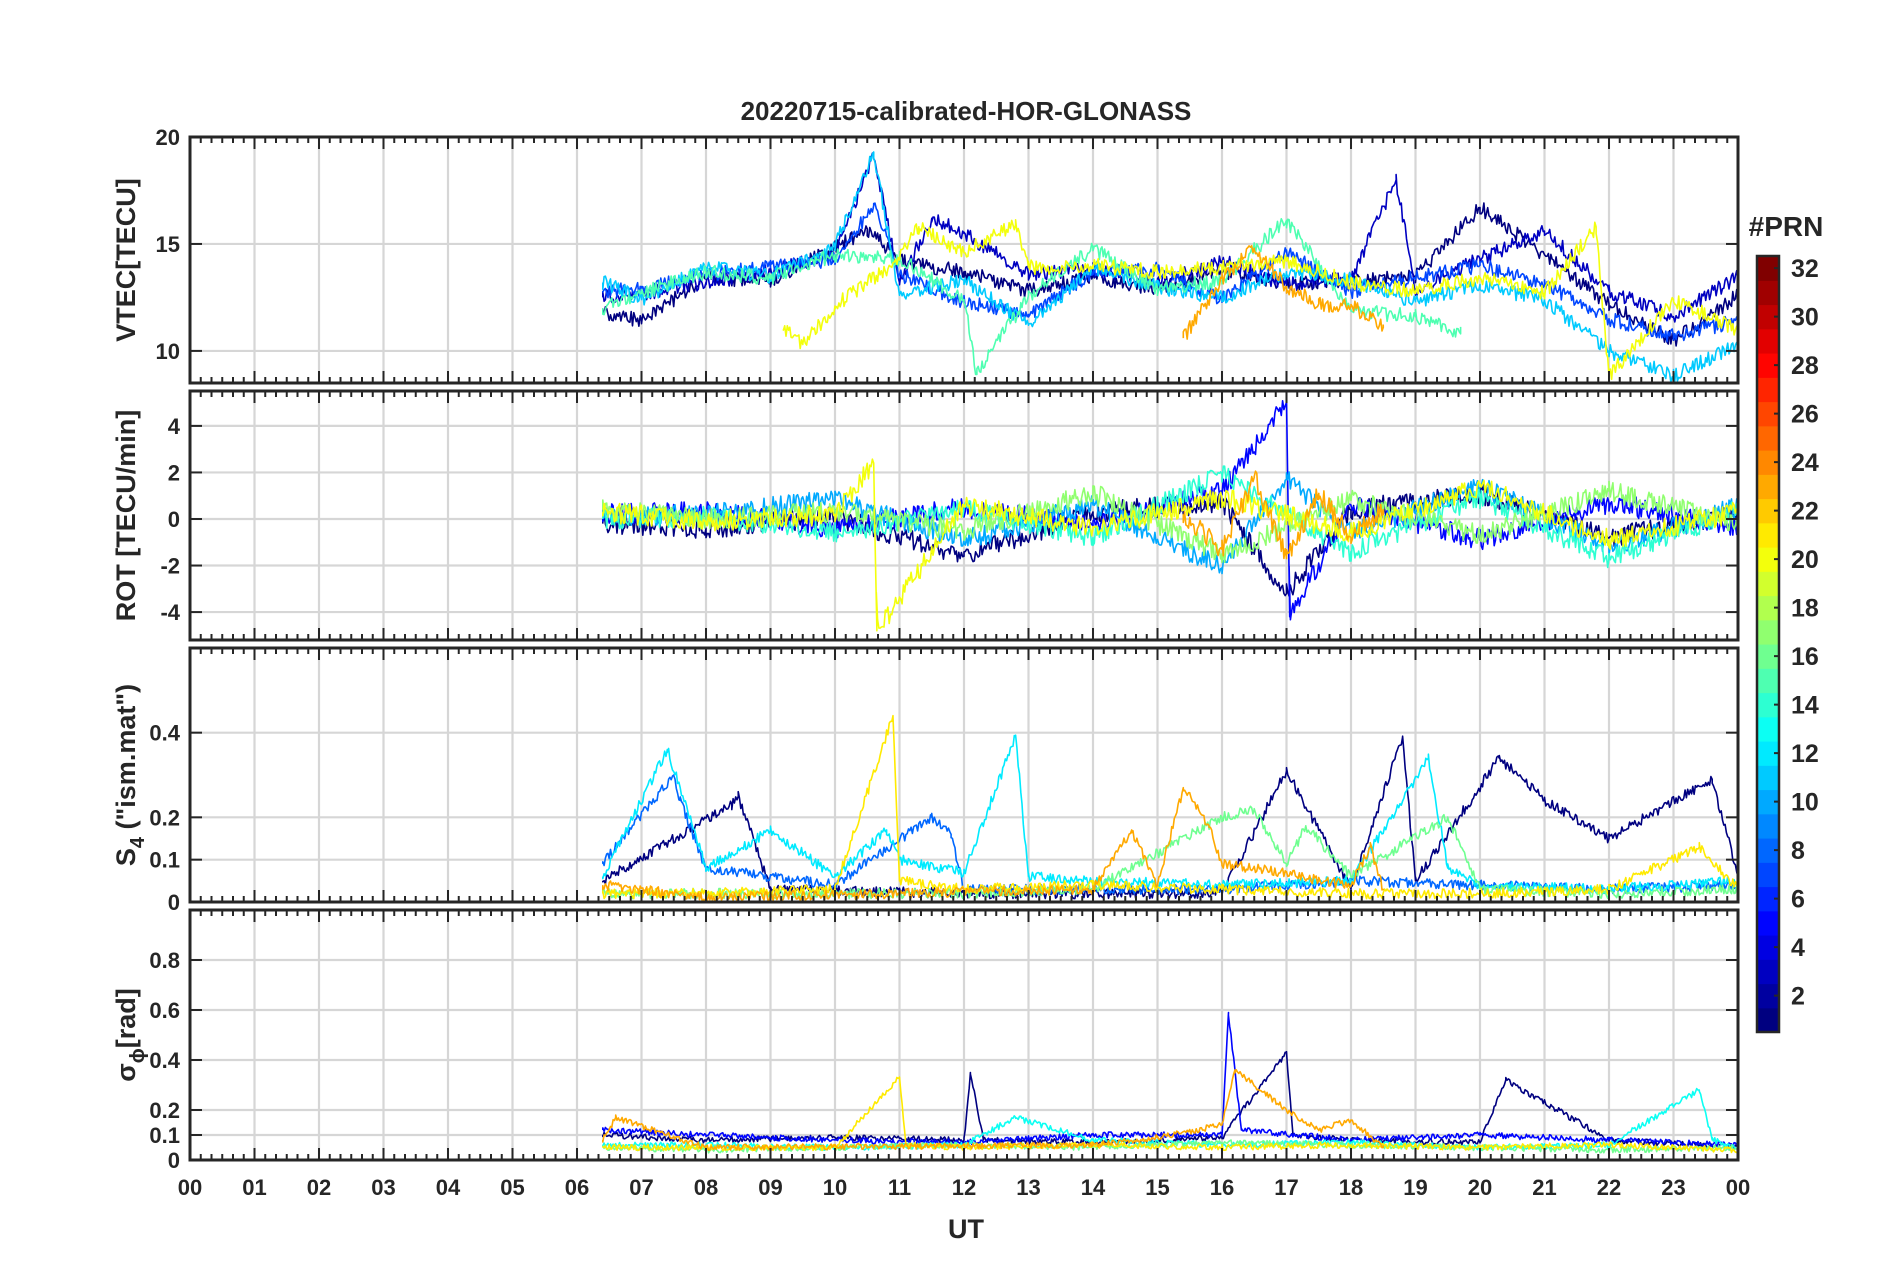 Image resolution: width=1902 pixels, height=1272 pixels. I want to click on x-tick-label: 09, so click(770, 1187).